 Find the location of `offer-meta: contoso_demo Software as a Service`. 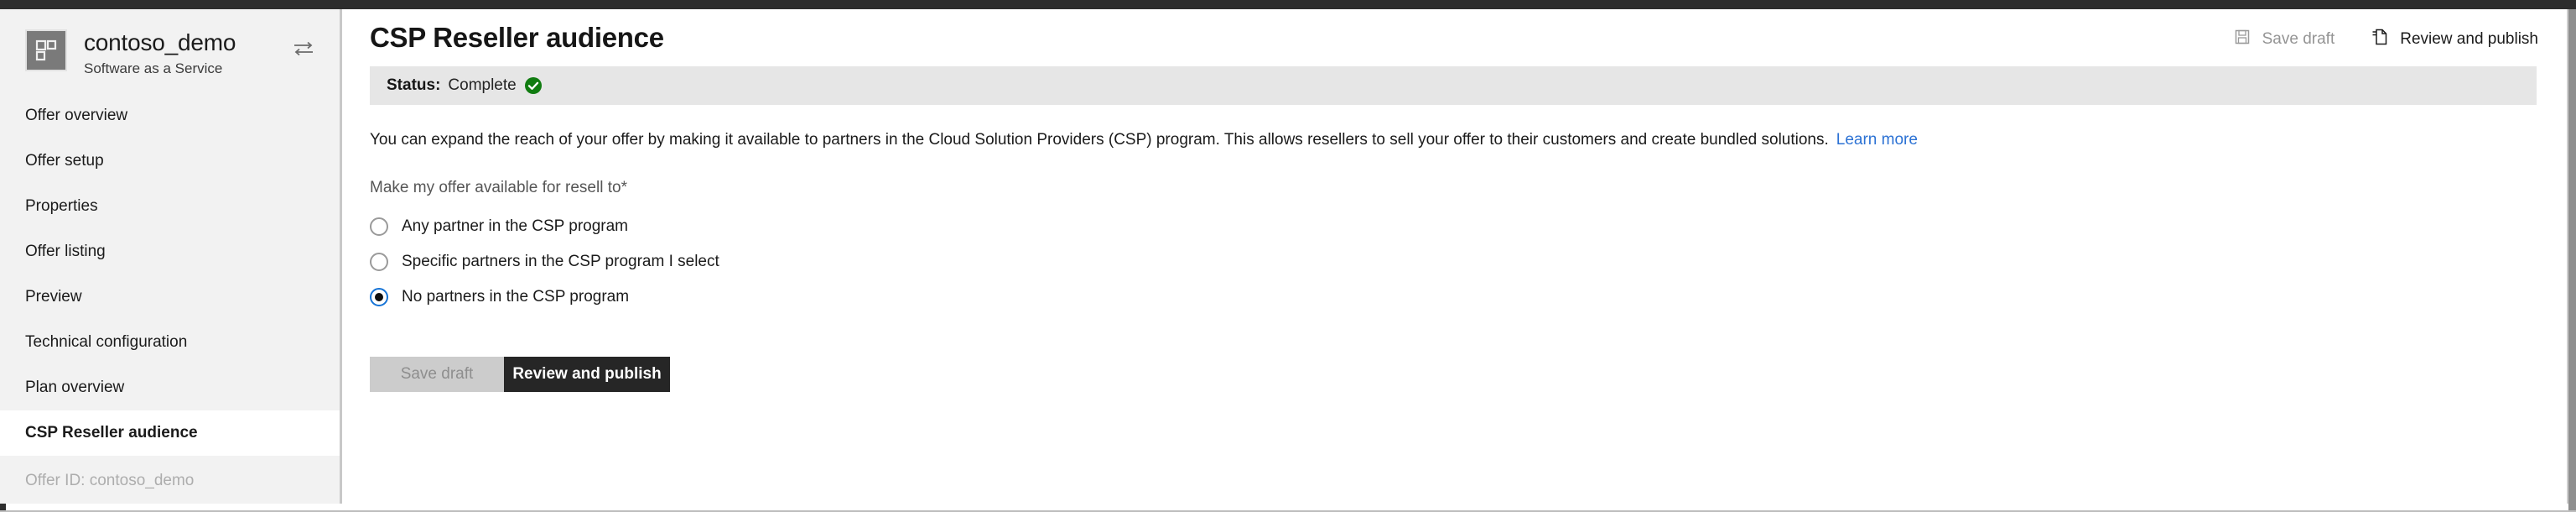

offer-meta: contoso_demo Software as a Service is located at coordinates (160, 53).